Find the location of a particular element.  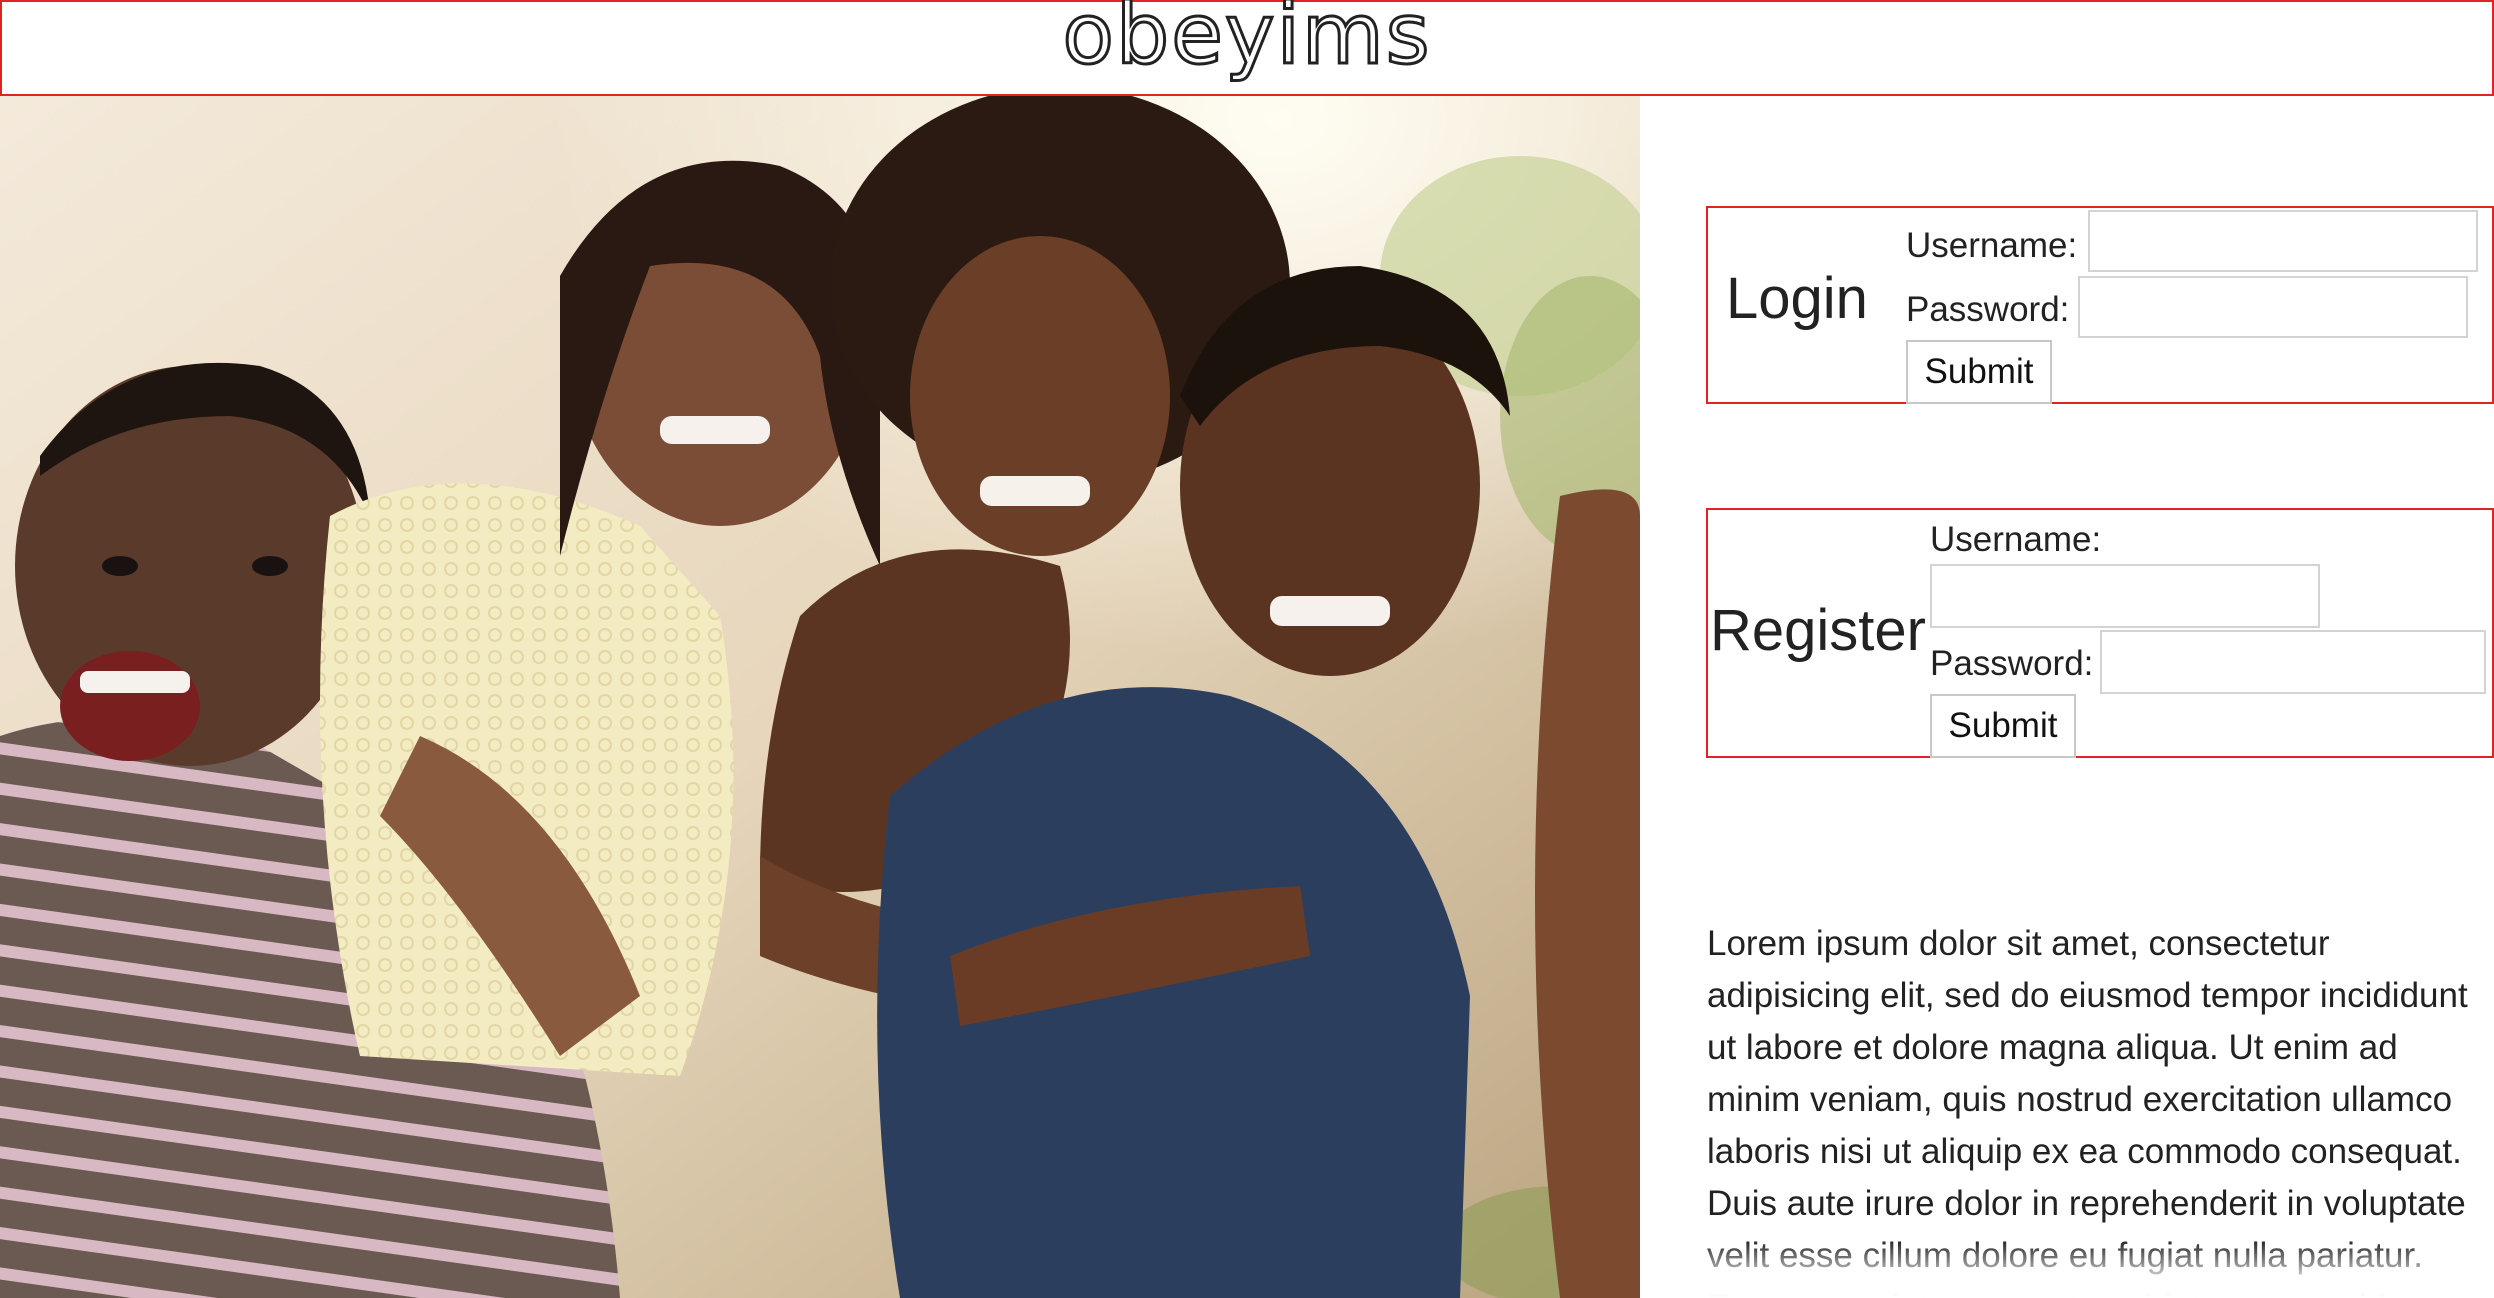

login-form: Login Username: Password: Submit is located at coordinates (2100, 305).